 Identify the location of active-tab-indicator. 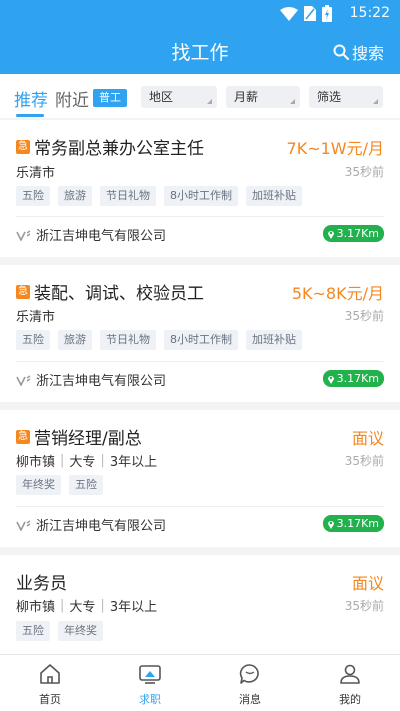
(30, 115).